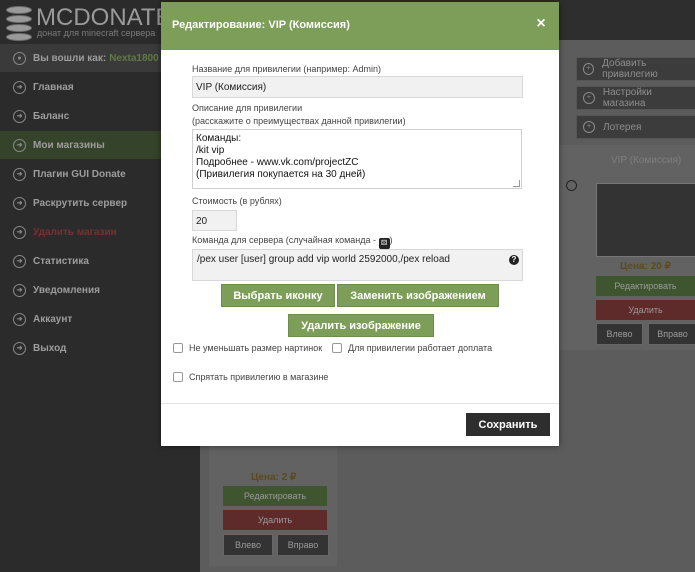  I want to click on no-resize-checkbox: Не уменьшать размер нартинок, so click(247, 348).